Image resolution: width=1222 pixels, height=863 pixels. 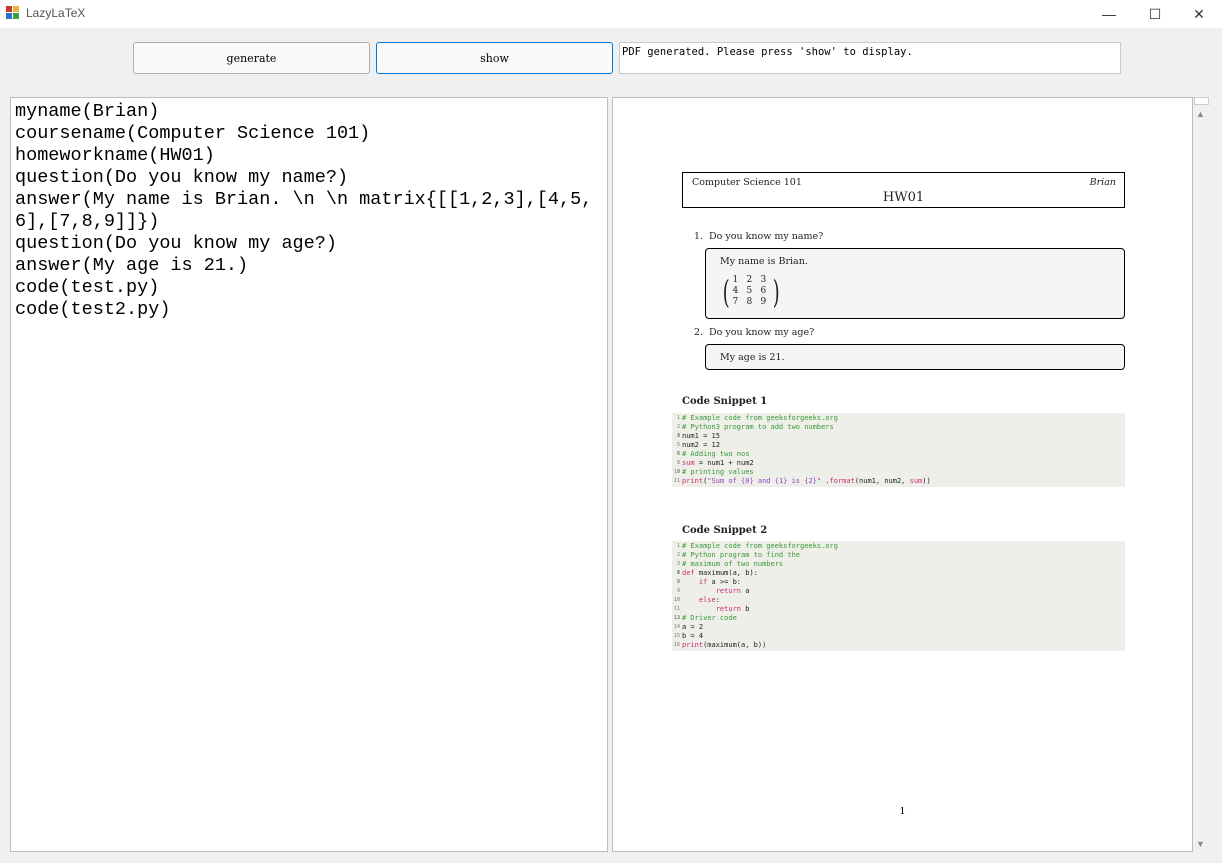 What do you see at coordinates (735, 280) in the screenshot?
I see `matrix-cell: 1` at bounding box center [735, 280].